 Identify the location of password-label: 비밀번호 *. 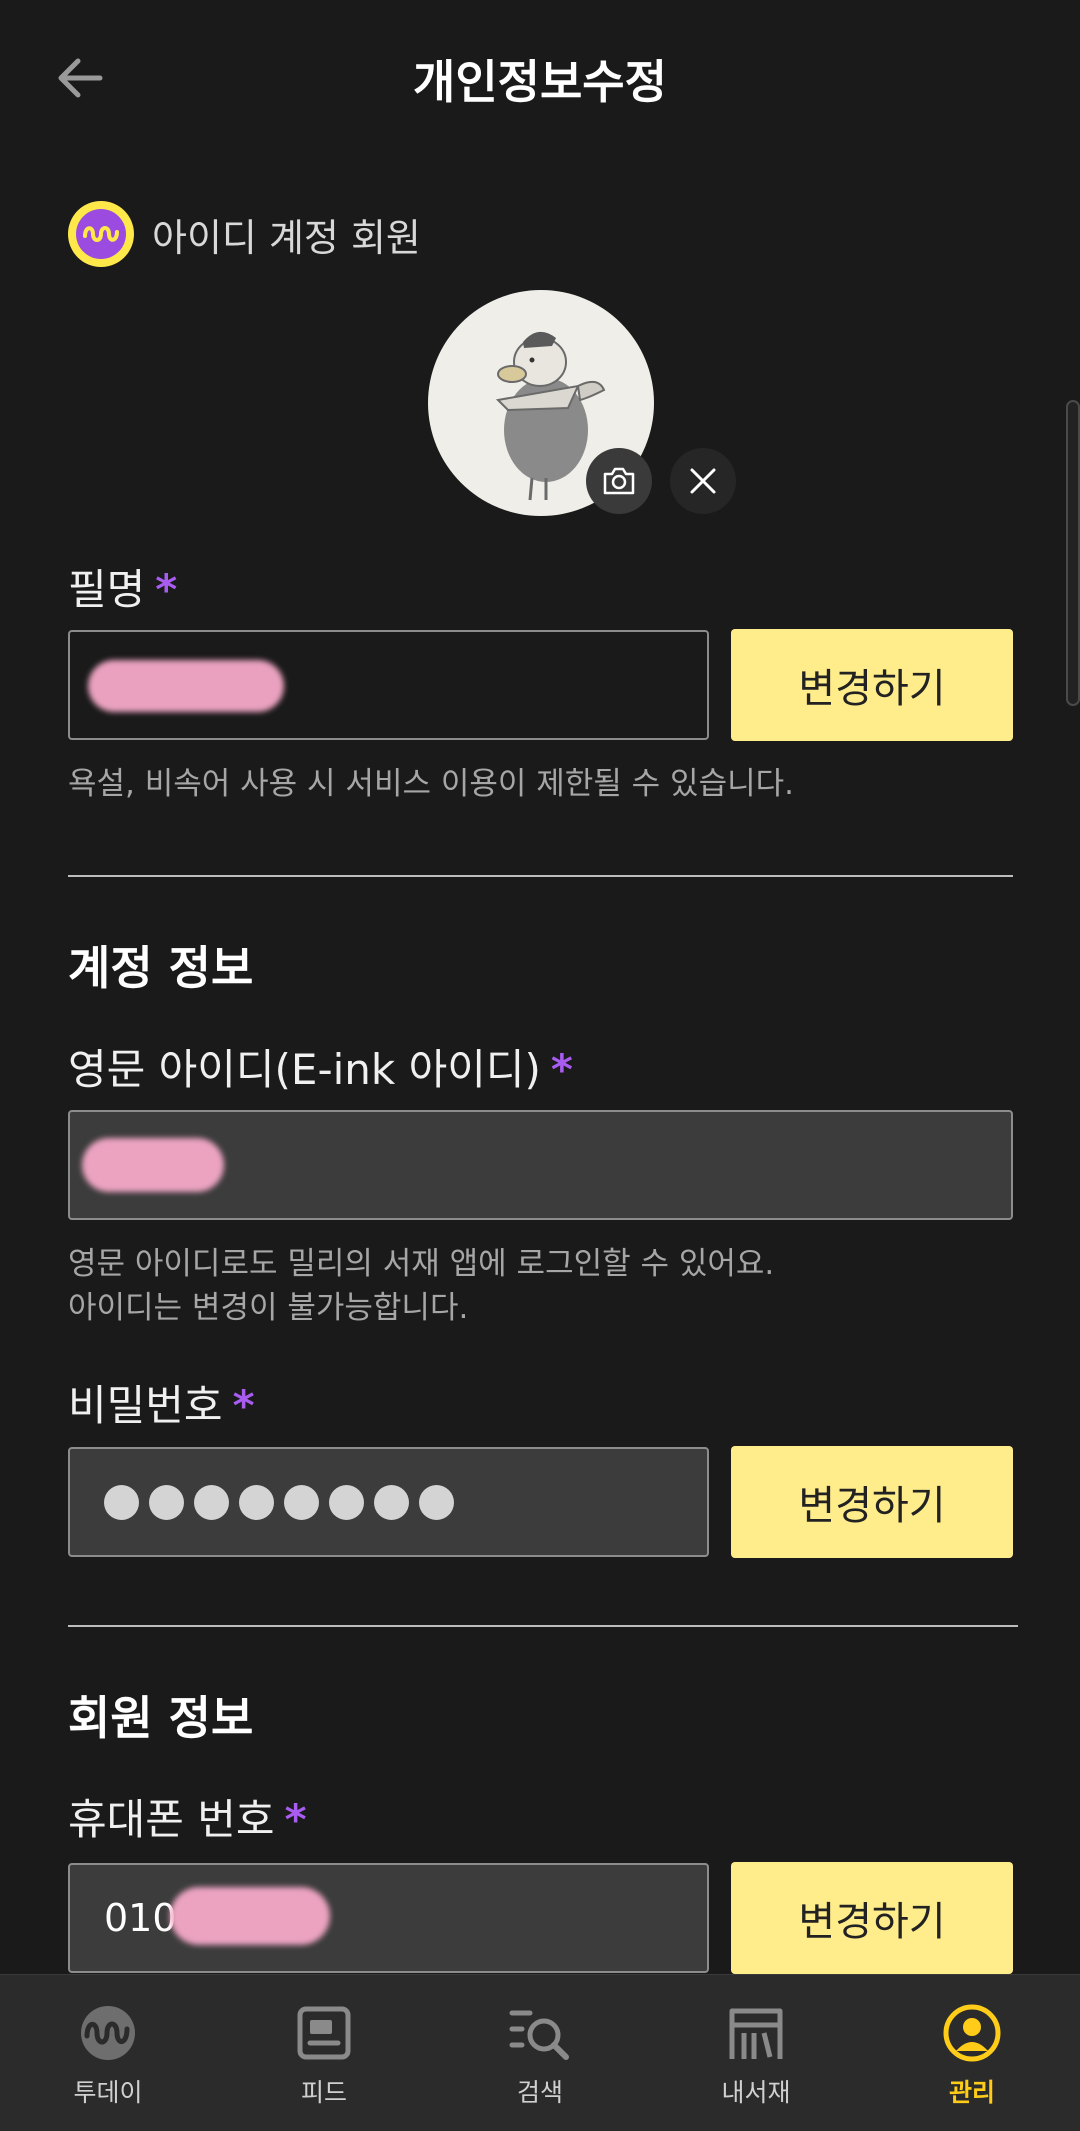
(161, 1402).